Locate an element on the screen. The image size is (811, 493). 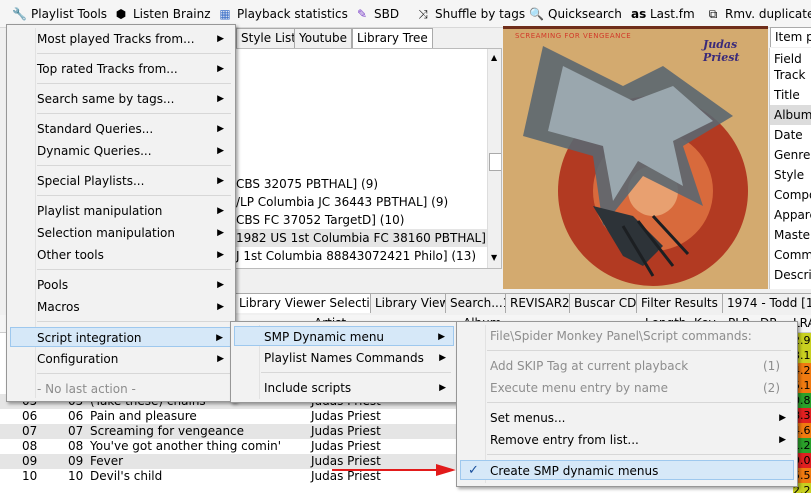
menu-item-other-tools: Other tools ▶ is located at coordinates (121, 255).